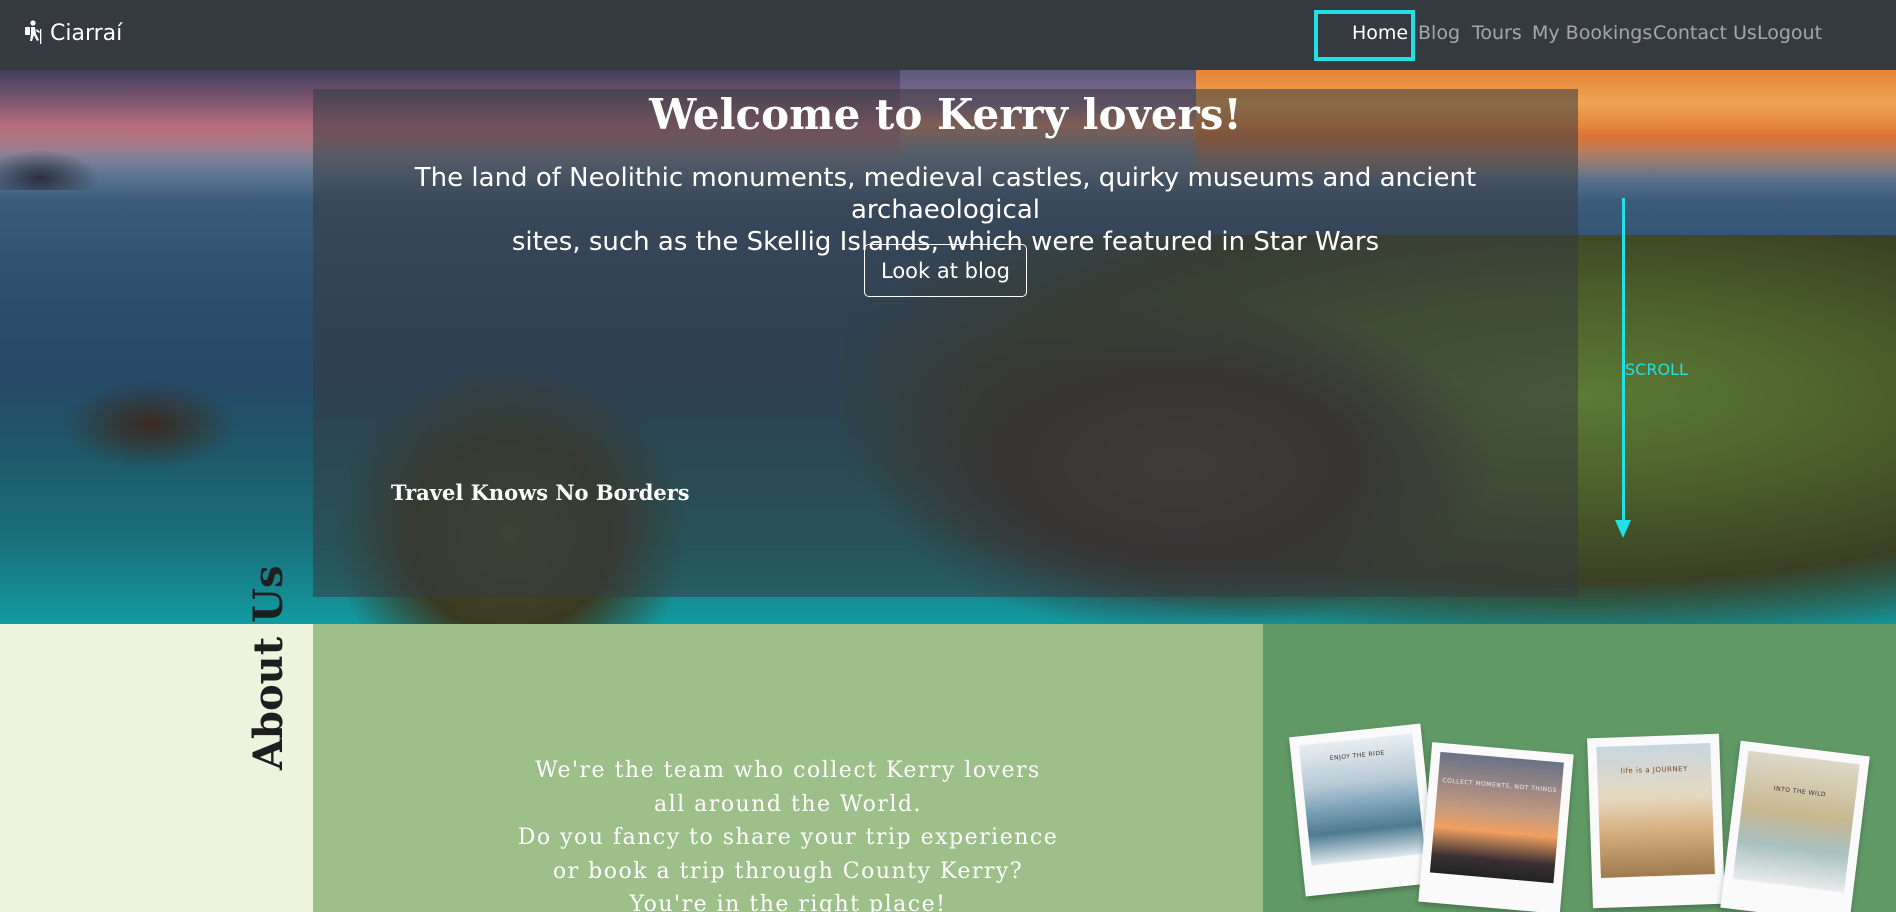 This screenshot has width=1896, height=912. What do you see at coordinates (945, 270) in the screenshot?
I see `look-at-blog-button: Look at blog` at bounding box center [945, 270].